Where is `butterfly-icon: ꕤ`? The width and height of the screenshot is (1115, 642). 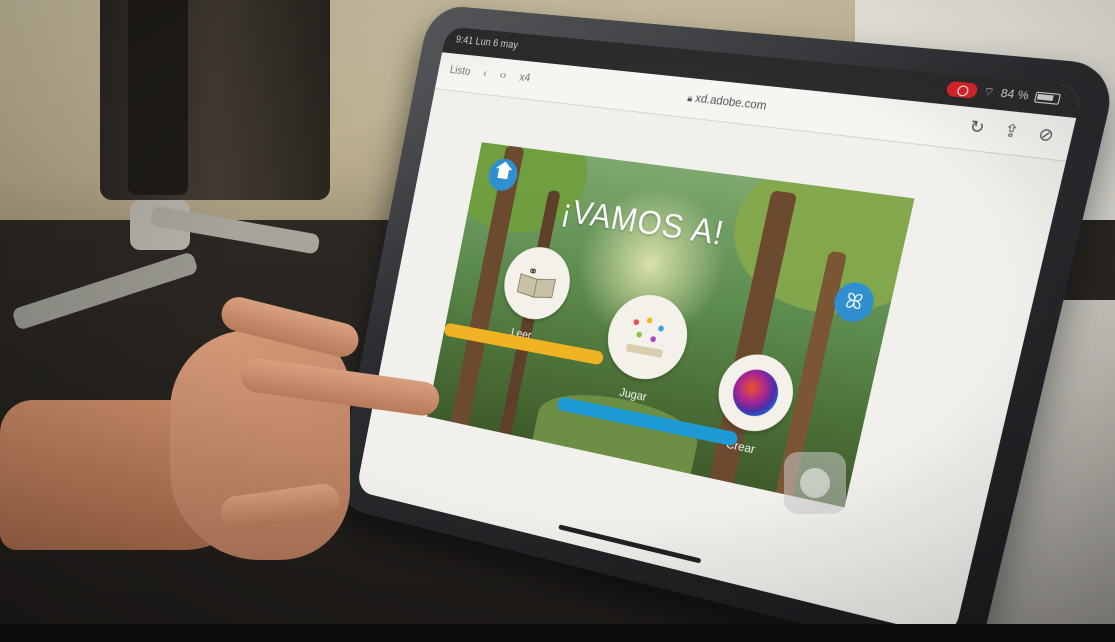
butterfly-icon: ꕤ is located at coordinates (854, 302).